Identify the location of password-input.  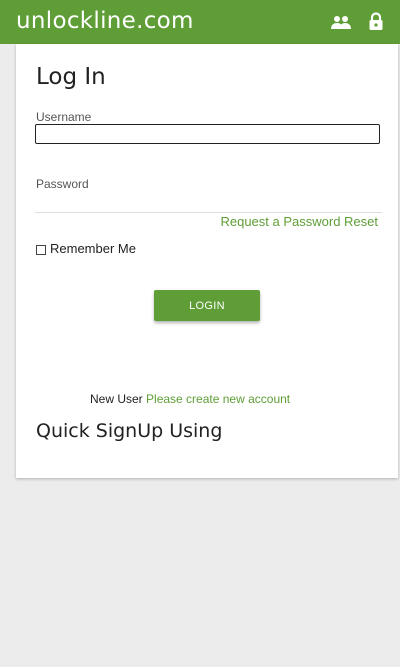
(208, 202).